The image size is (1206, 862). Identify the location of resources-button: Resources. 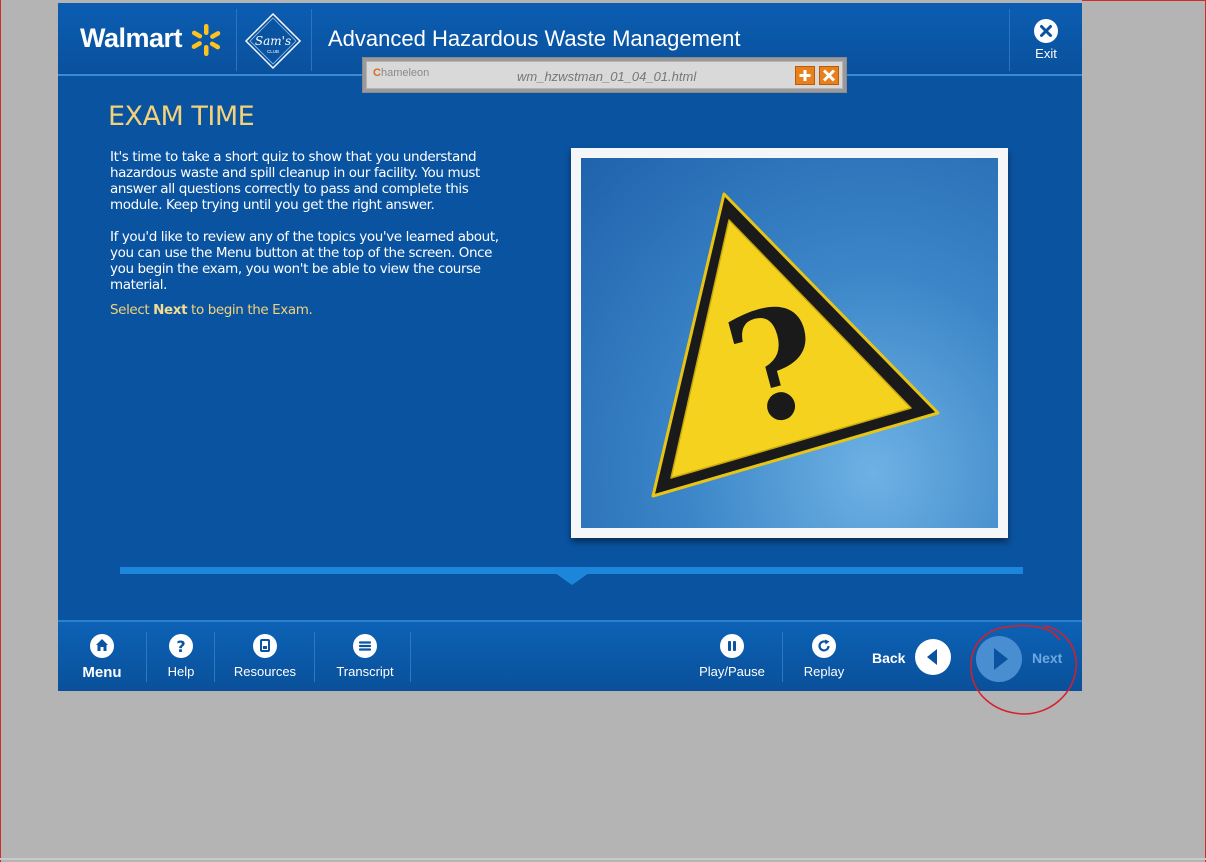
(265, 656).